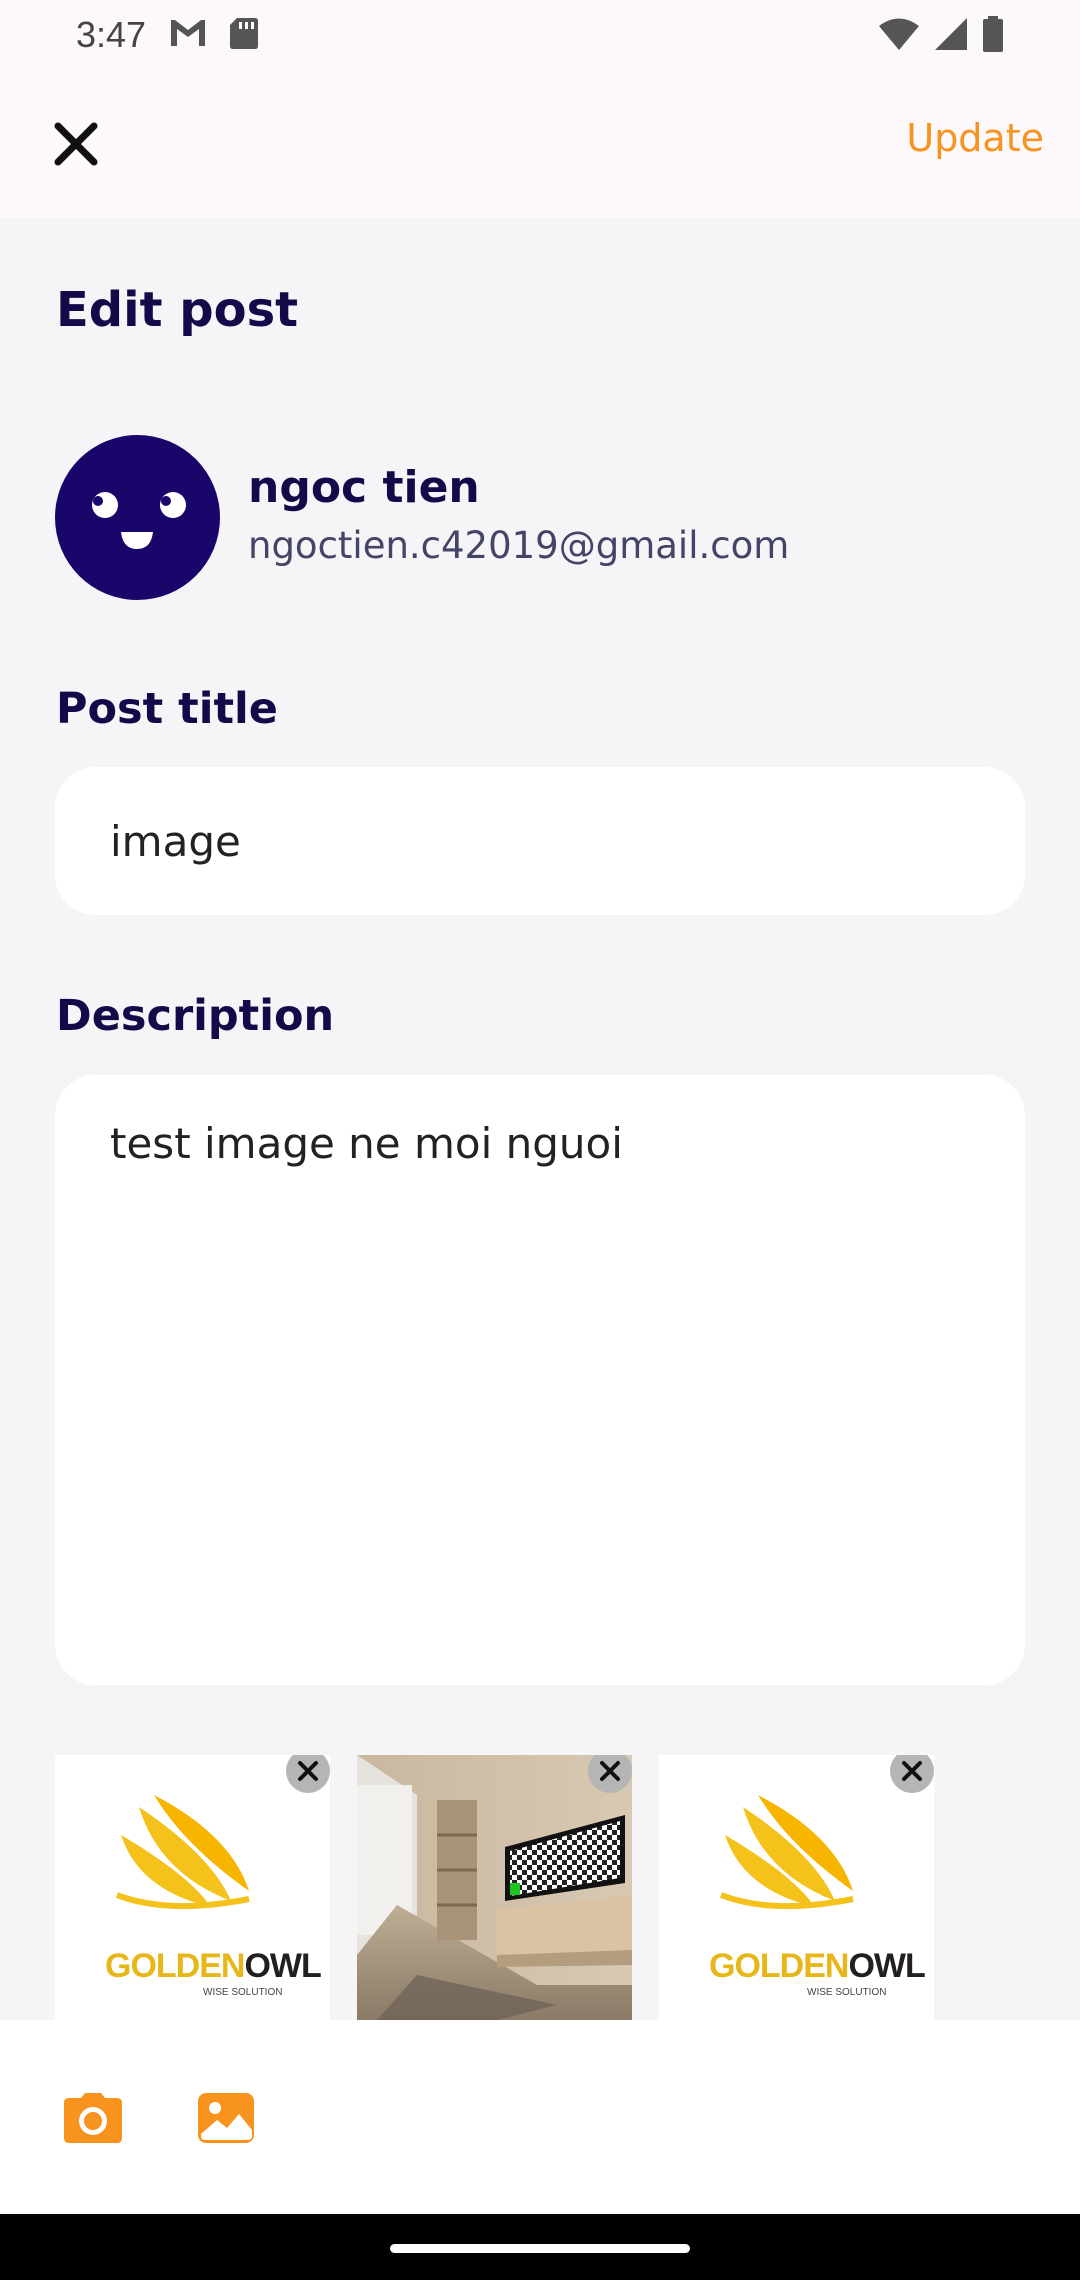 The height and width of the screenshot is (2280, 1080). Describe the element at coordinates (899, 36) in the screenshot. I see `wifi-icon` at that location.